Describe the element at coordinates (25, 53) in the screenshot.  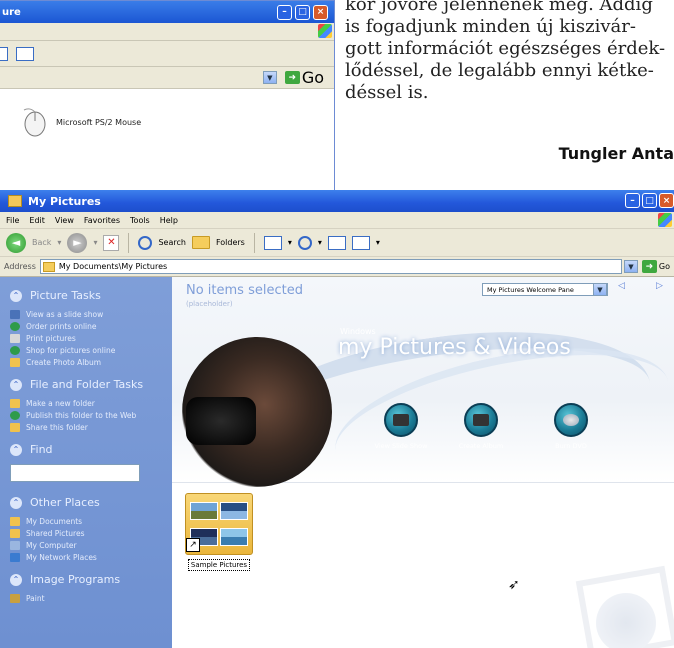
I see `view-menu-icon` at that location.